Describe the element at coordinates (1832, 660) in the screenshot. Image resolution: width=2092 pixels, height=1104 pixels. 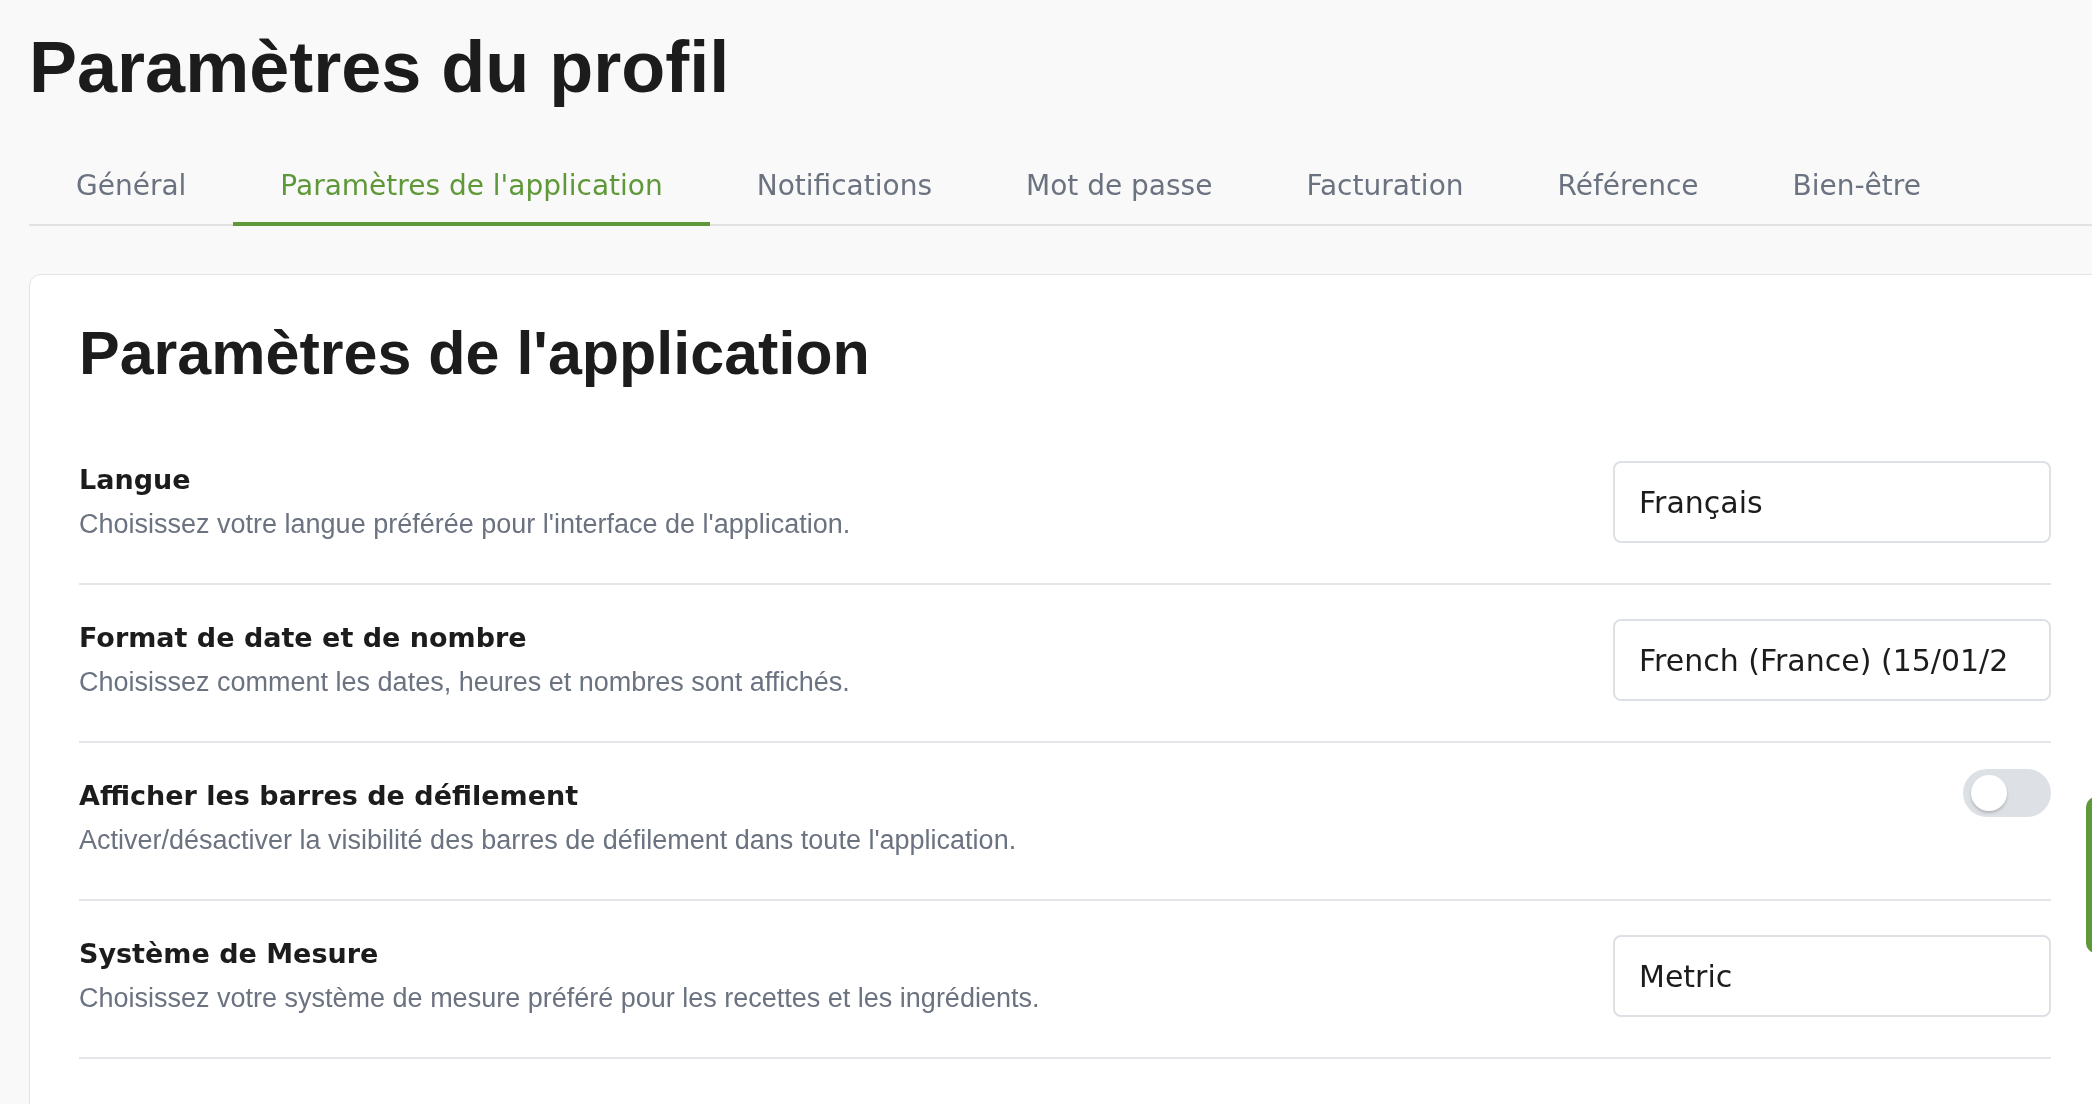
I see `select-field: French (France) (15/01/2` at that location.